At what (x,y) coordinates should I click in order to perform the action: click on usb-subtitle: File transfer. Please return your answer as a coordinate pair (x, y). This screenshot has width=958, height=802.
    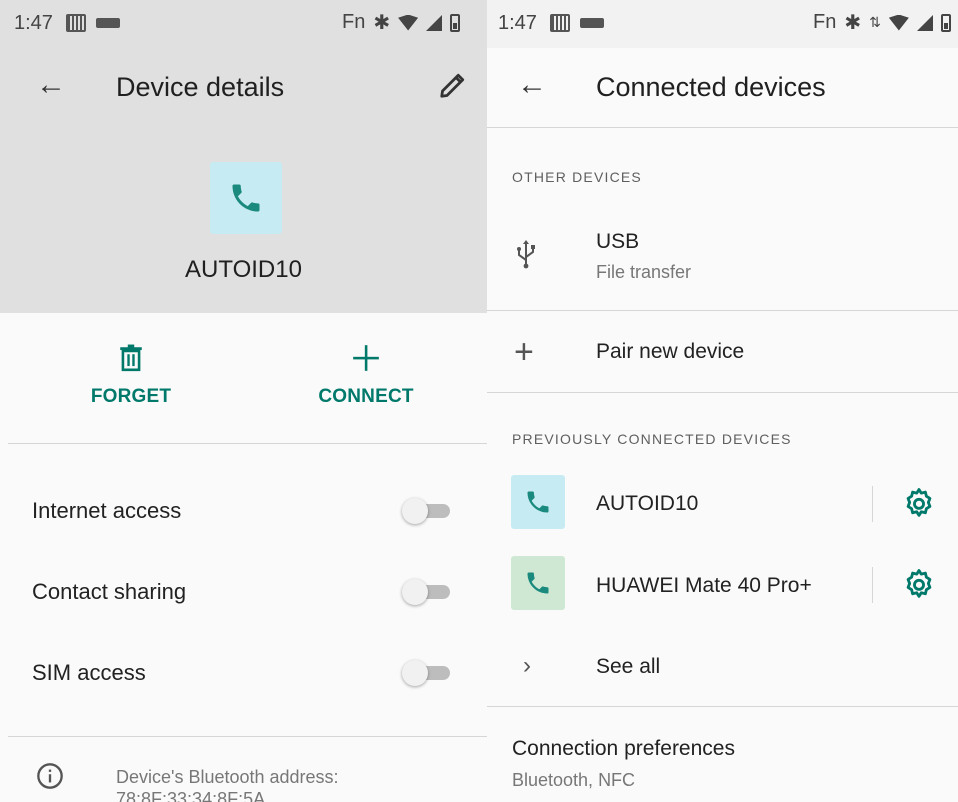
    Looking at the image, I should click on (644, 272).